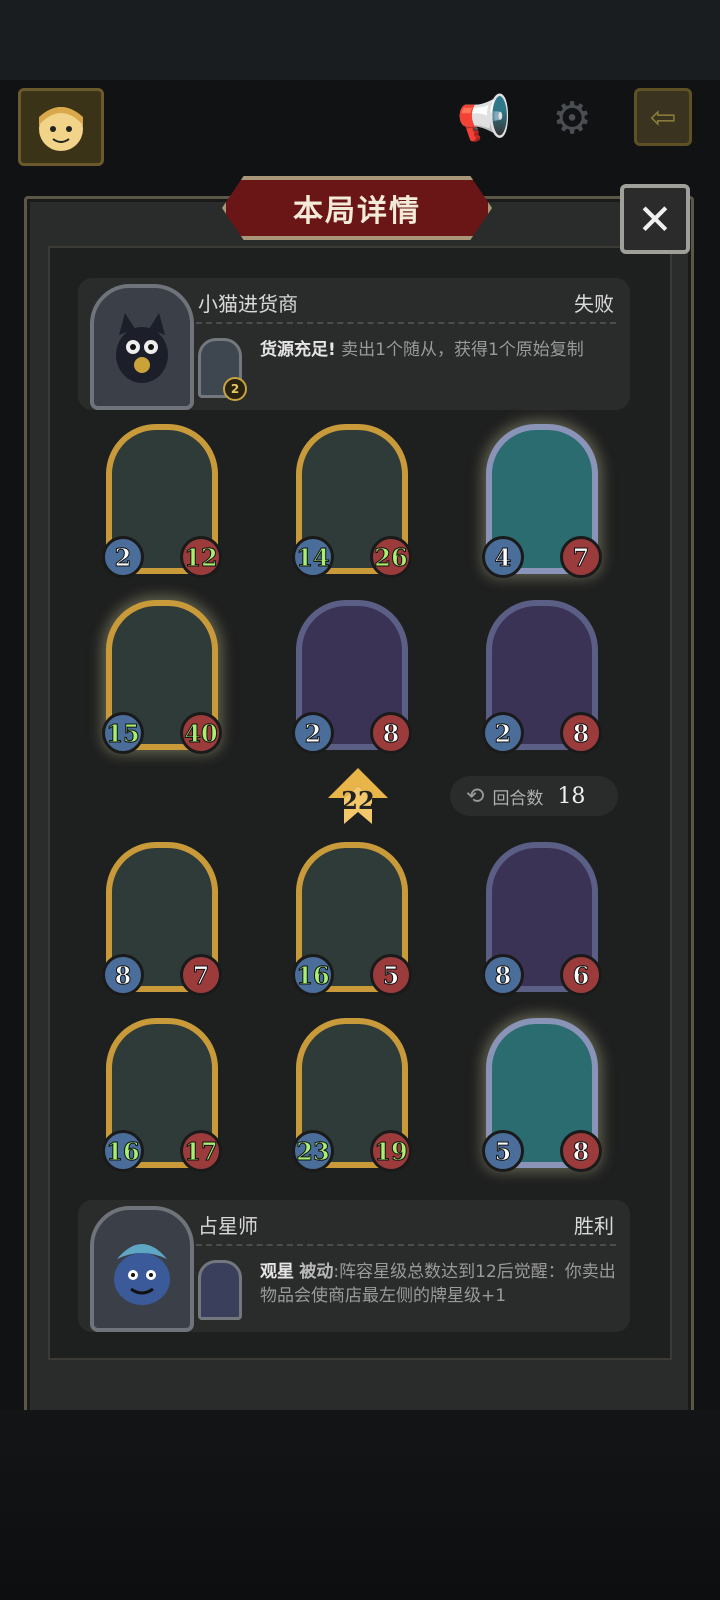 The image size is (720, 1600). What do you see at coordinates (313, 1151) in the screenshot?
I see `attack-stat: 23` at bounding box center [313, 1151].